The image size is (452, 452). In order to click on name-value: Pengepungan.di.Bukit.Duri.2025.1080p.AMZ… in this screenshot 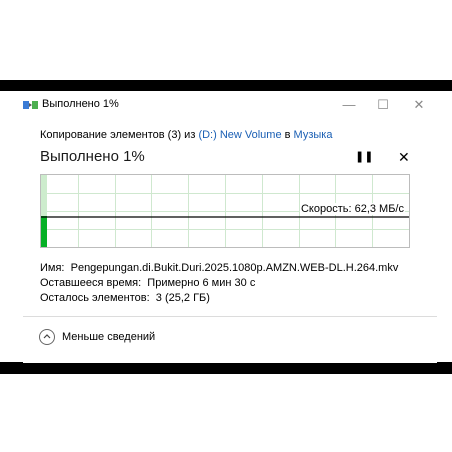, I will do `click(234, 268)`.